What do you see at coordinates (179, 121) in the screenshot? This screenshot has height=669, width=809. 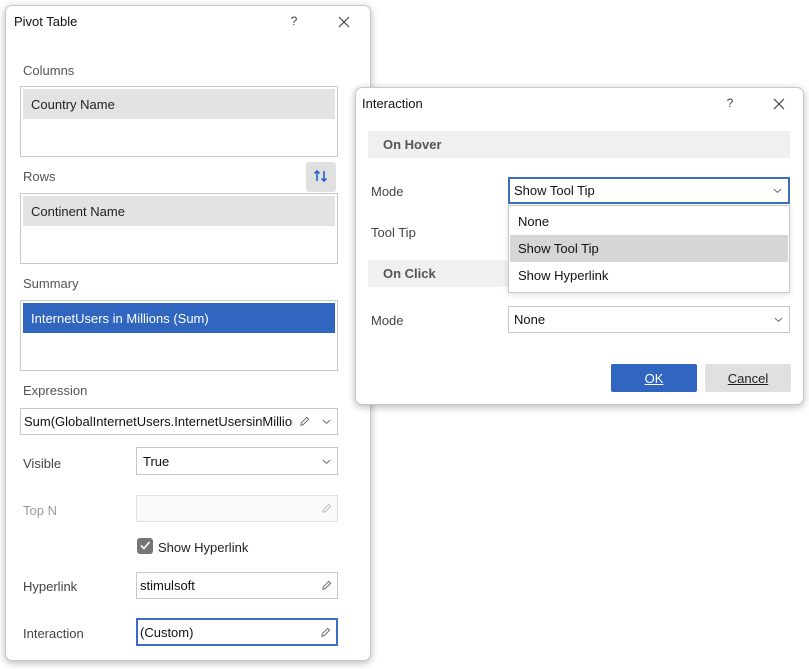 I see `columns-list: Country Name` at bounding box center [179, 121].